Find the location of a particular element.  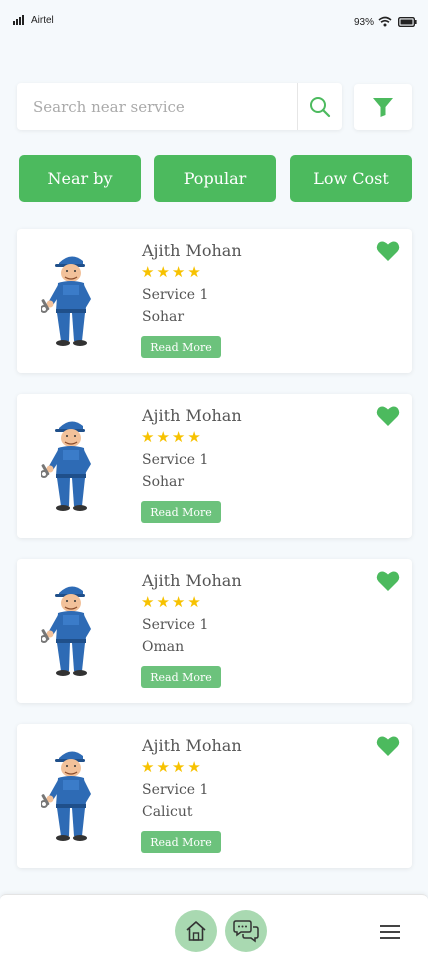

tab-low-cost: Low Cost is located at coordinates (351, 178).